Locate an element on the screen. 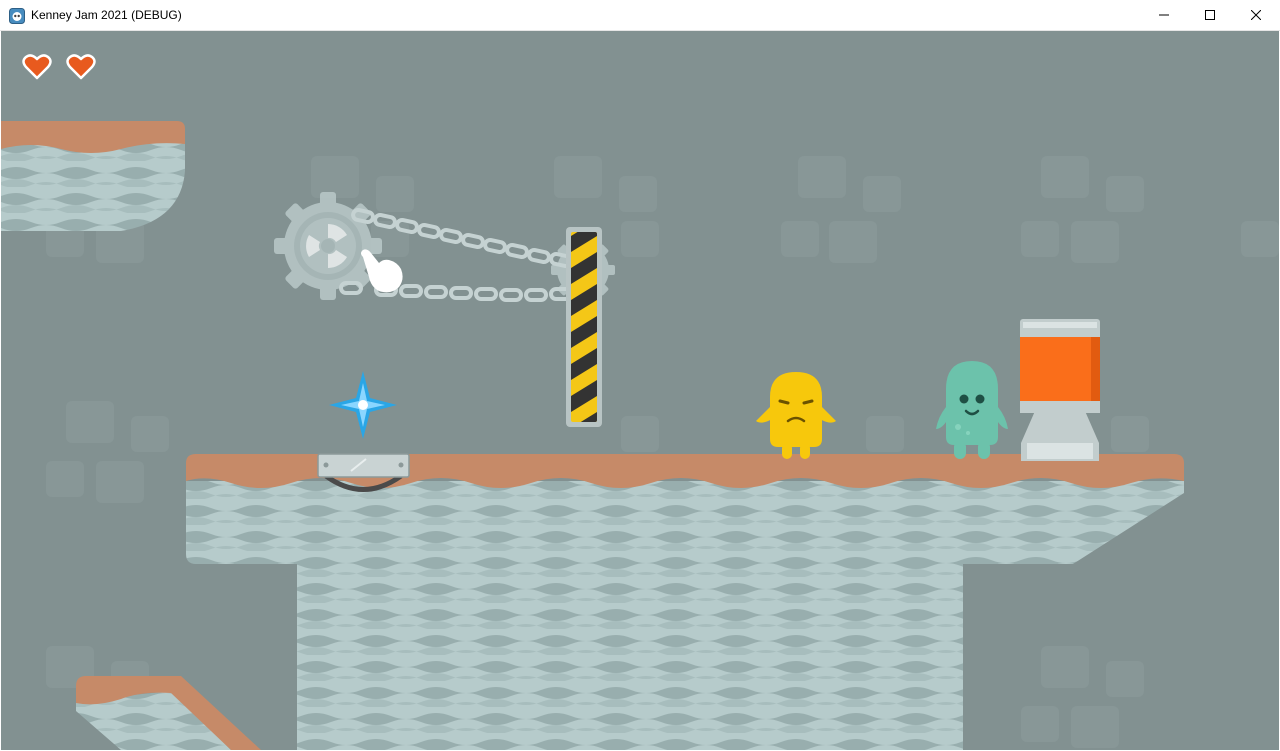 The width and height of the screenshot is (1280, 751). yellow-character is located at coordinates (796, 415).